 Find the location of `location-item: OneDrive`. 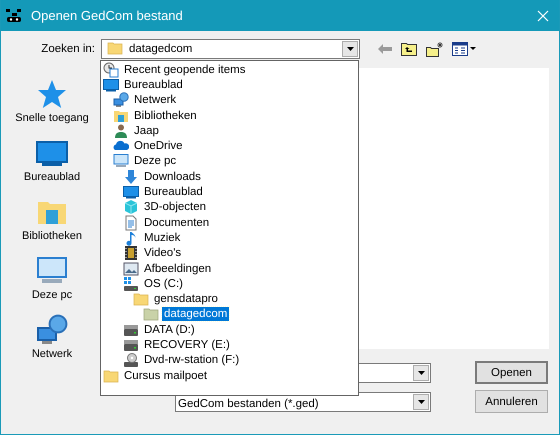

location-item: OneDrive is located at coordinates (158, 146).